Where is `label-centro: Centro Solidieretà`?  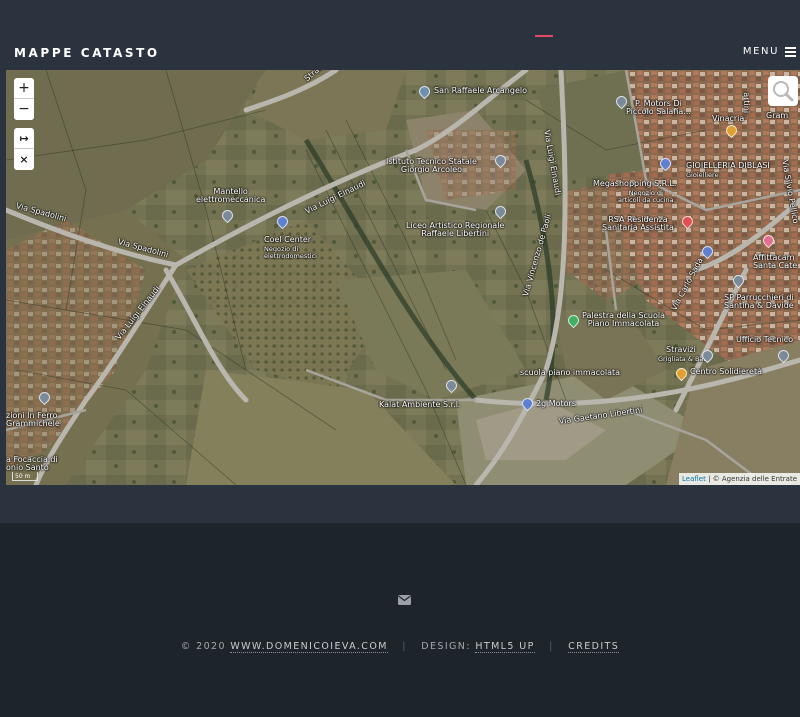 label-centro: Centro Solidieretà is located at coordinates (726, 371).